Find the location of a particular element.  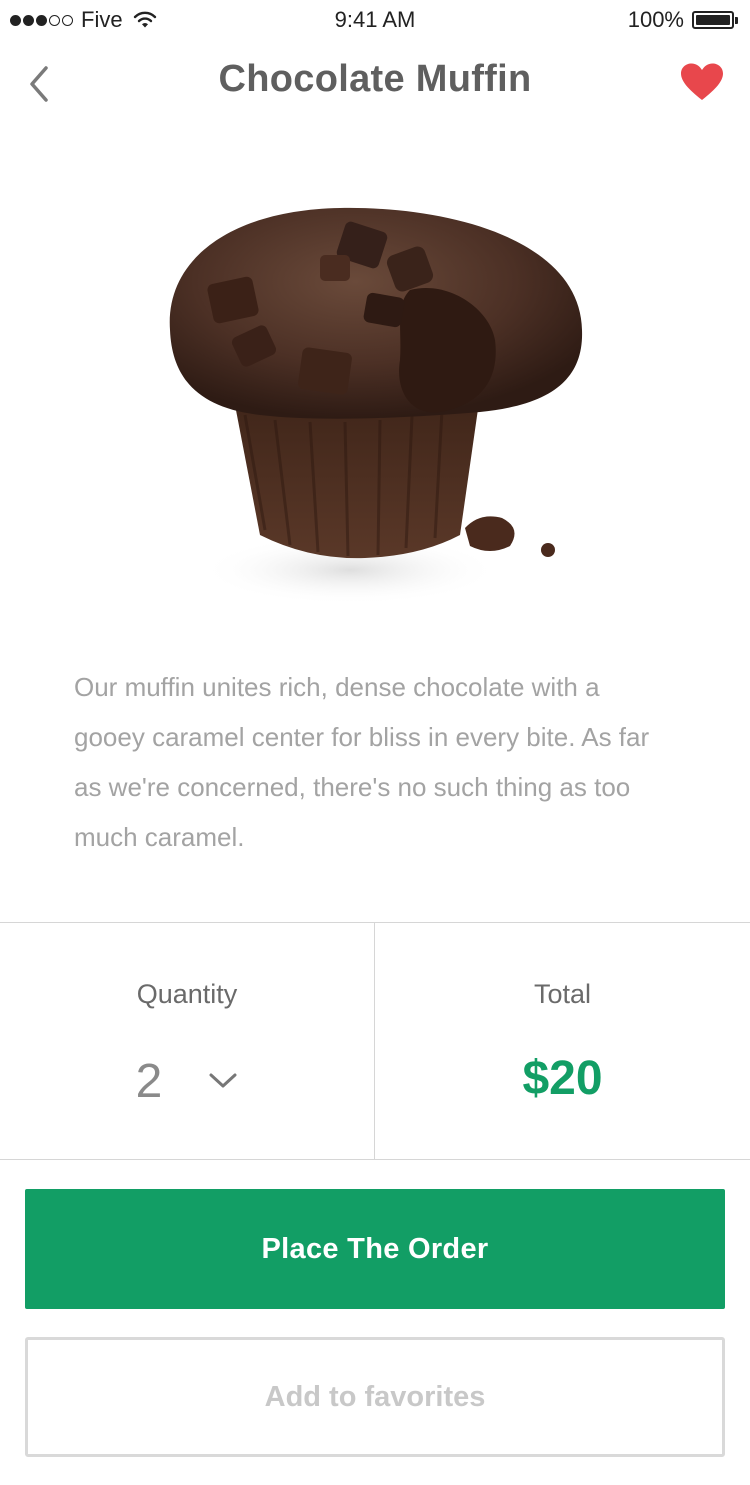

nav-bar: Chocolate Muffin is located at coordinates (375, 85).